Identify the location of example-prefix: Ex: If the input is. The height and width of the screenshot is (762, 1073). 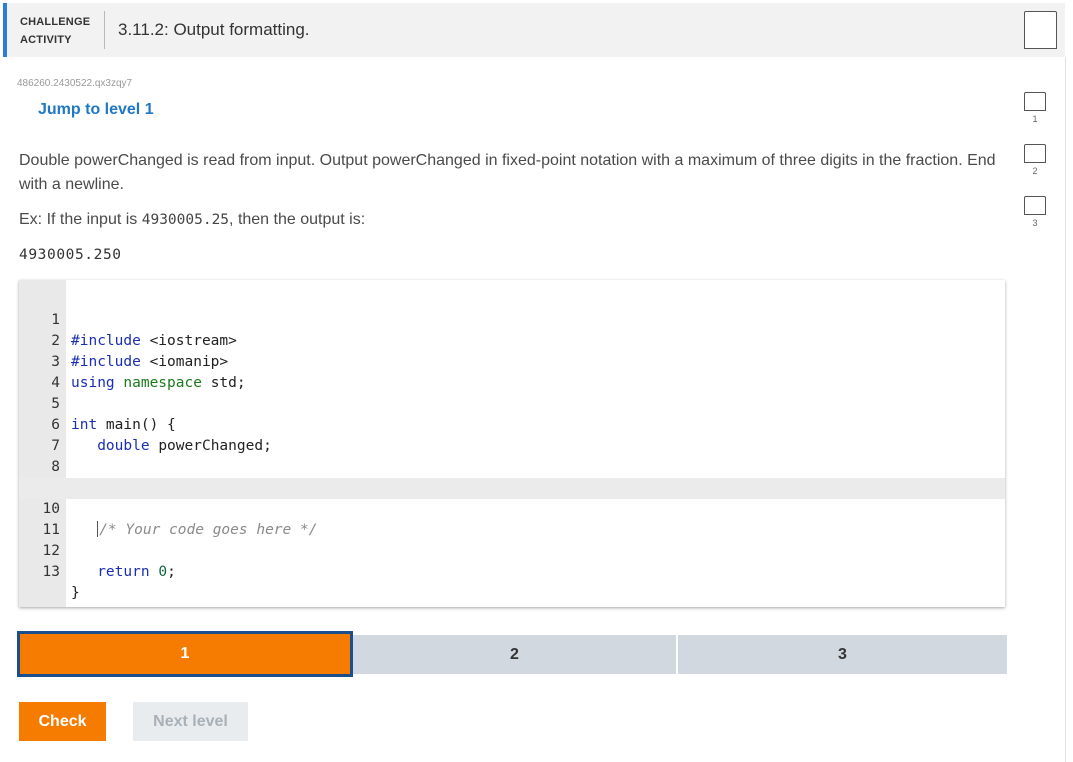
(80, 219).